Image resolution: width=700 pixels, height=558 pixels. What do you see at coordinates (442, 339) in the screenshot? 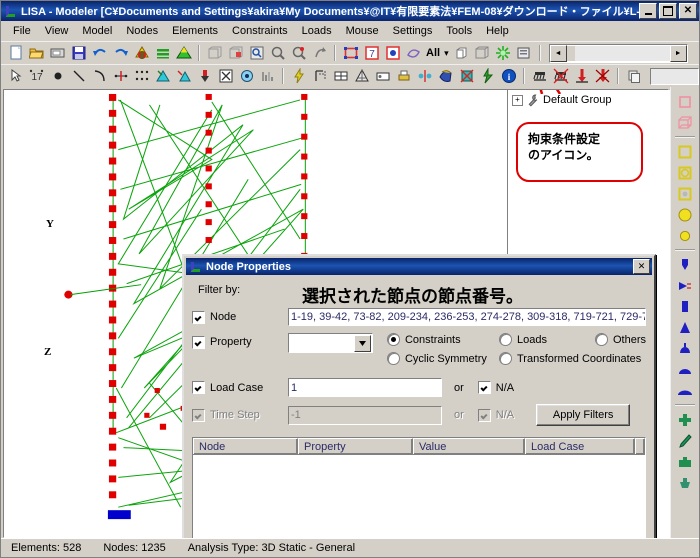
I see `radio-constraints: Constraints` at bounding box center [442, 339].